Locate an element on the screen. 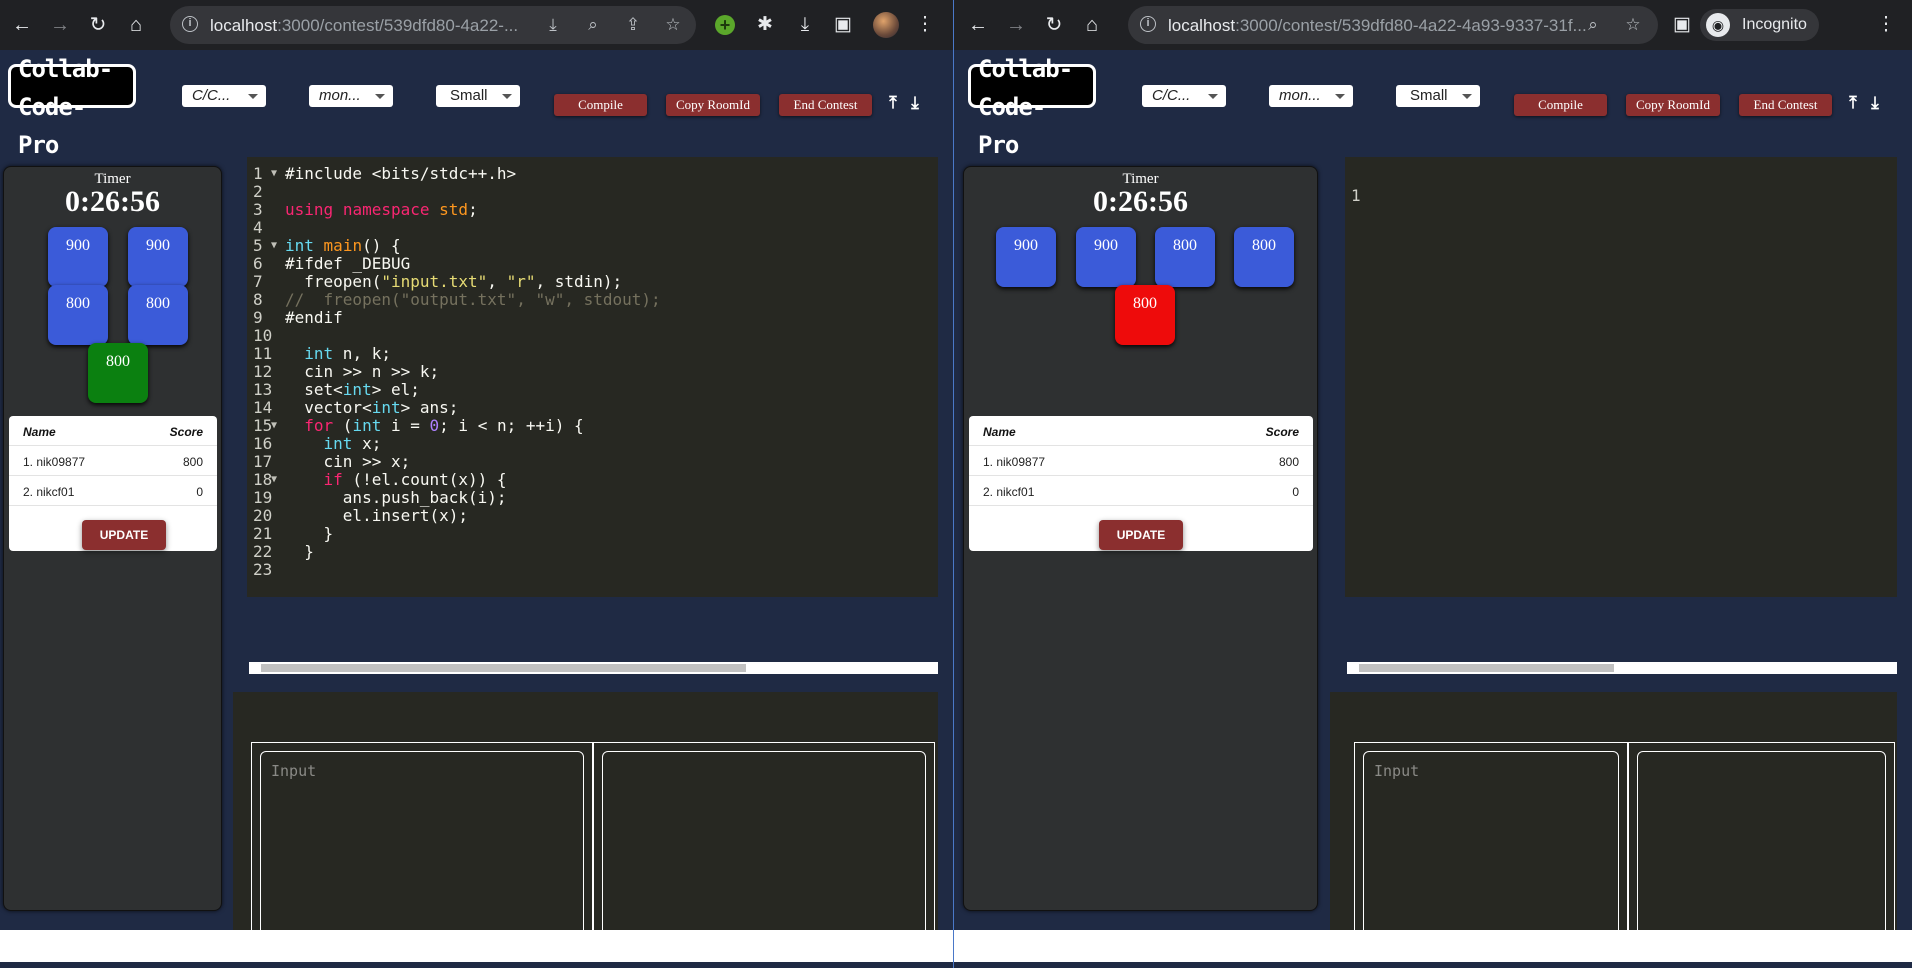 The height and width of the screenshot is (968, 1912). code-text: } is located at coordinates (299, 552).